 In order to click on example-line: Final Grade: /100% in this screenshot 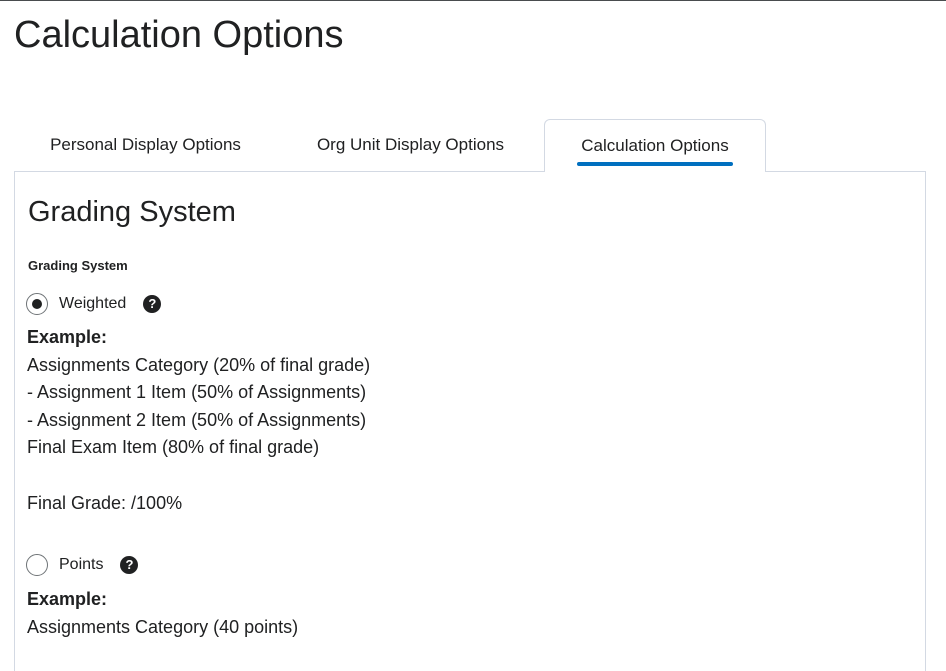, I will do `click(105, 502)`.